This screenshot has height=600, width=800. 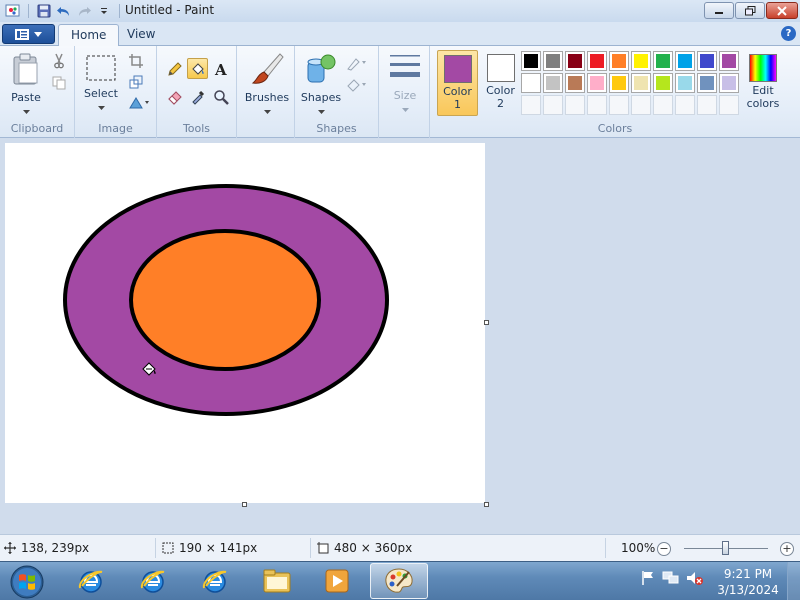 What do you see at coordinates (59, 61) in the screenshot?
I see `cut-icon` at bounding box center [59, 61].